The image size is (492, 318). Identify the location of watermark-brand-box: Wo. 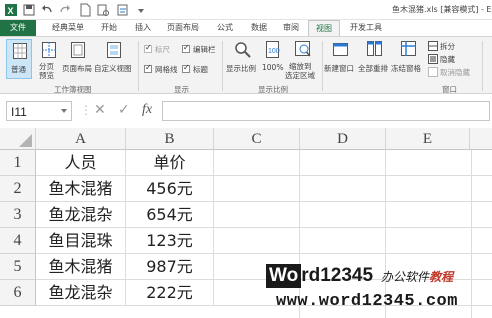
(284, 276).